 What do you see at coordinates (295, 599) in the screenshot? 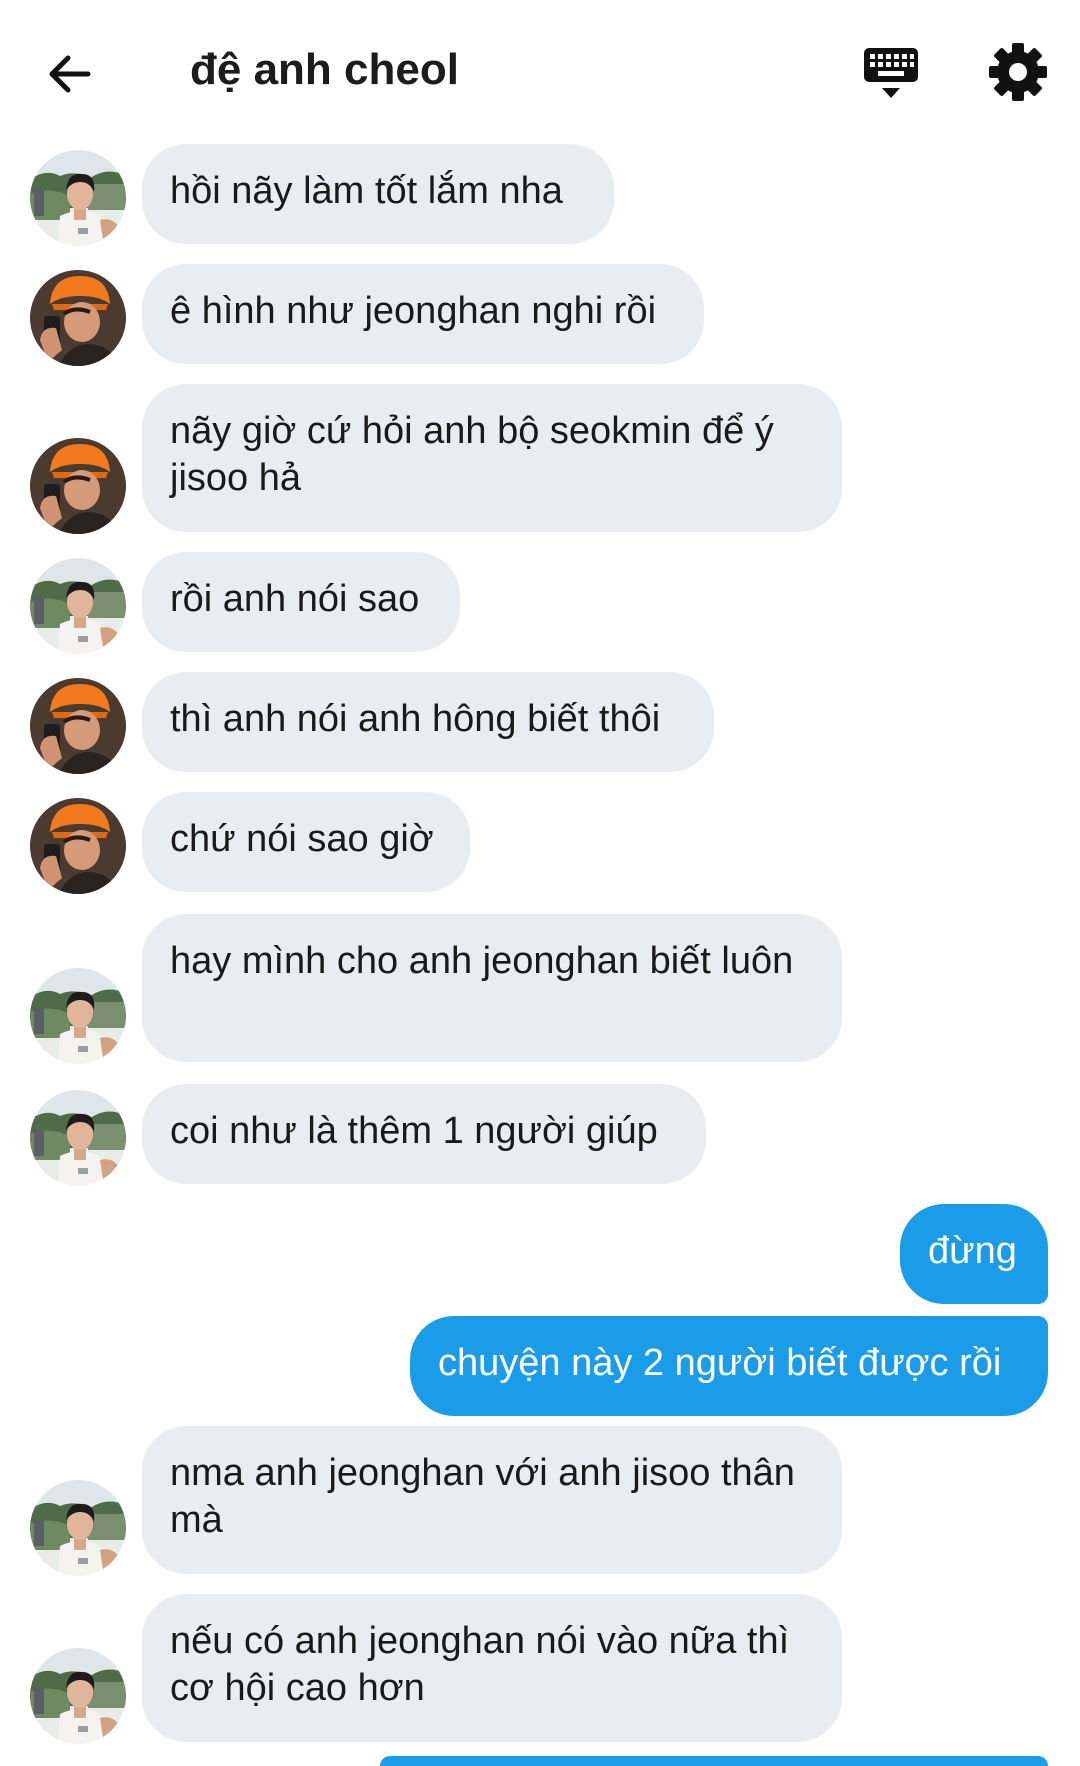
I see `message-text: rồi anh nói sao` at bounding box center [295, 599].